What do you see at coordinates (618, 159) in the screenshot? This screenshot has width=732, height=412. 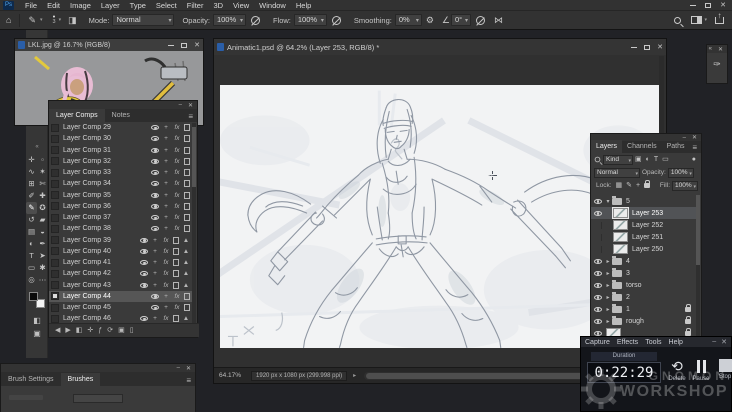 I see `filter-kind-select: Kind` at bounding box center [618, 159].